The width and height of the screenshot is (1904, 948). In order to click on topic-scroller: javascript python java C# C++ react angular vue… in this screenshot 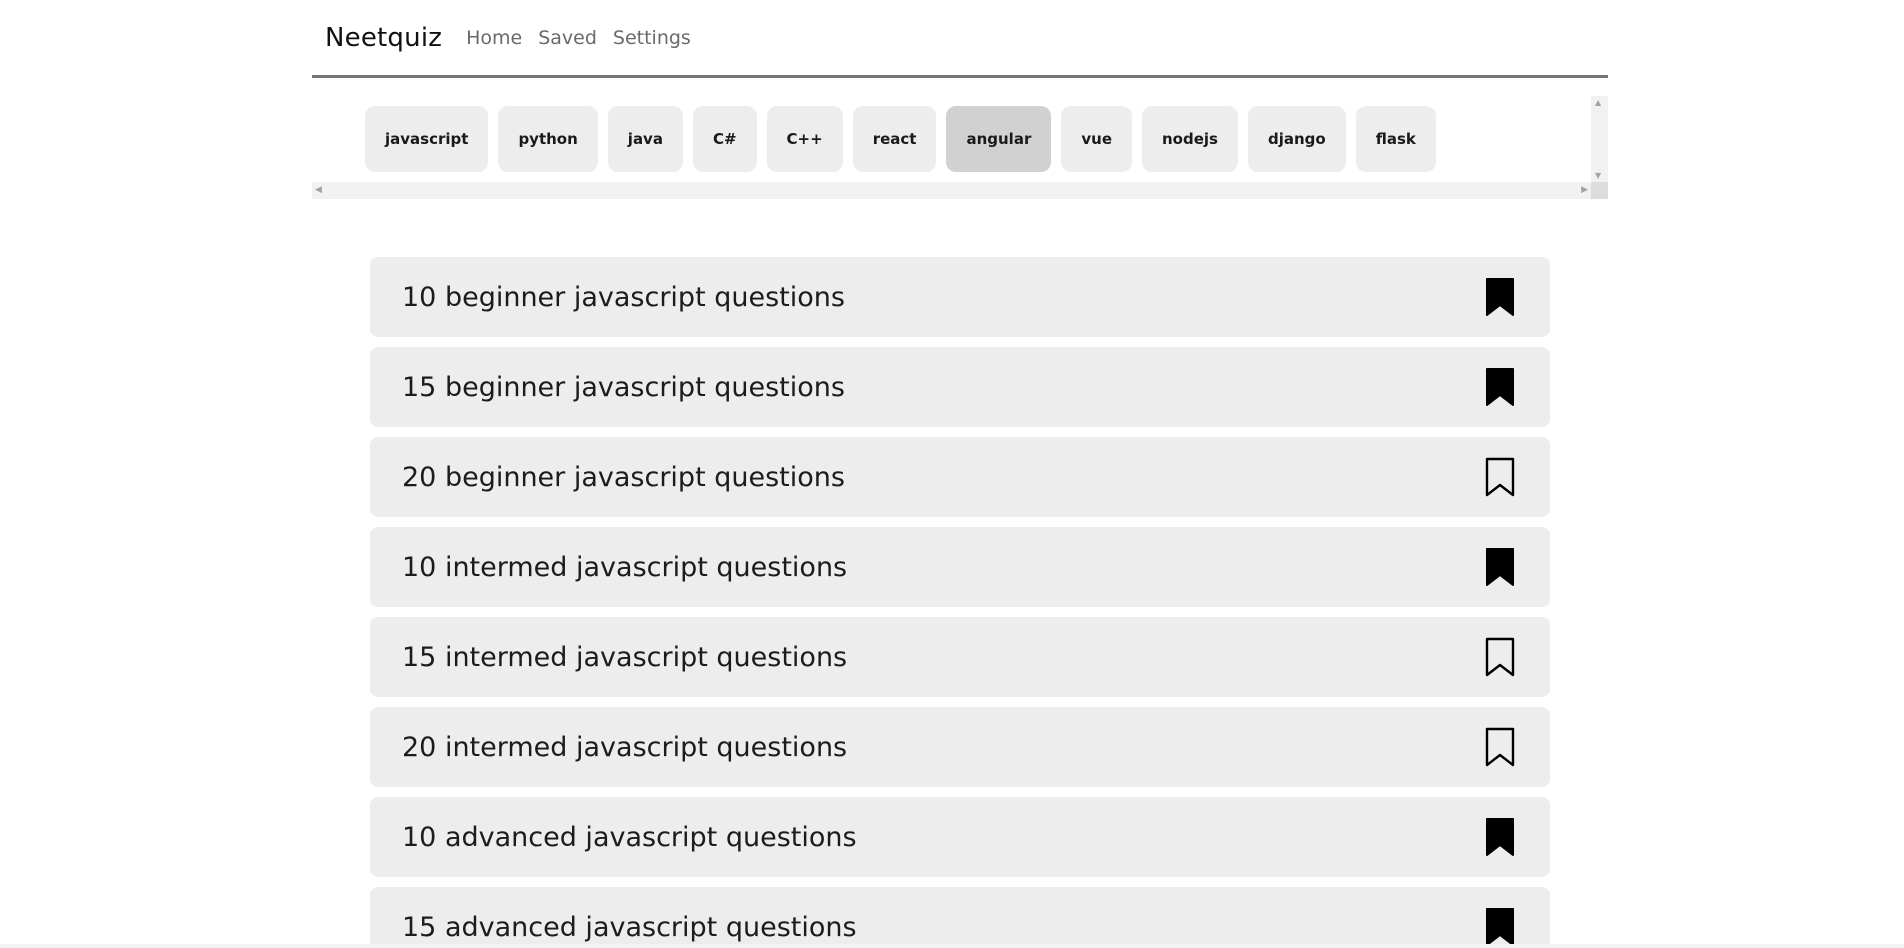, I will do `click(960, 147)`.